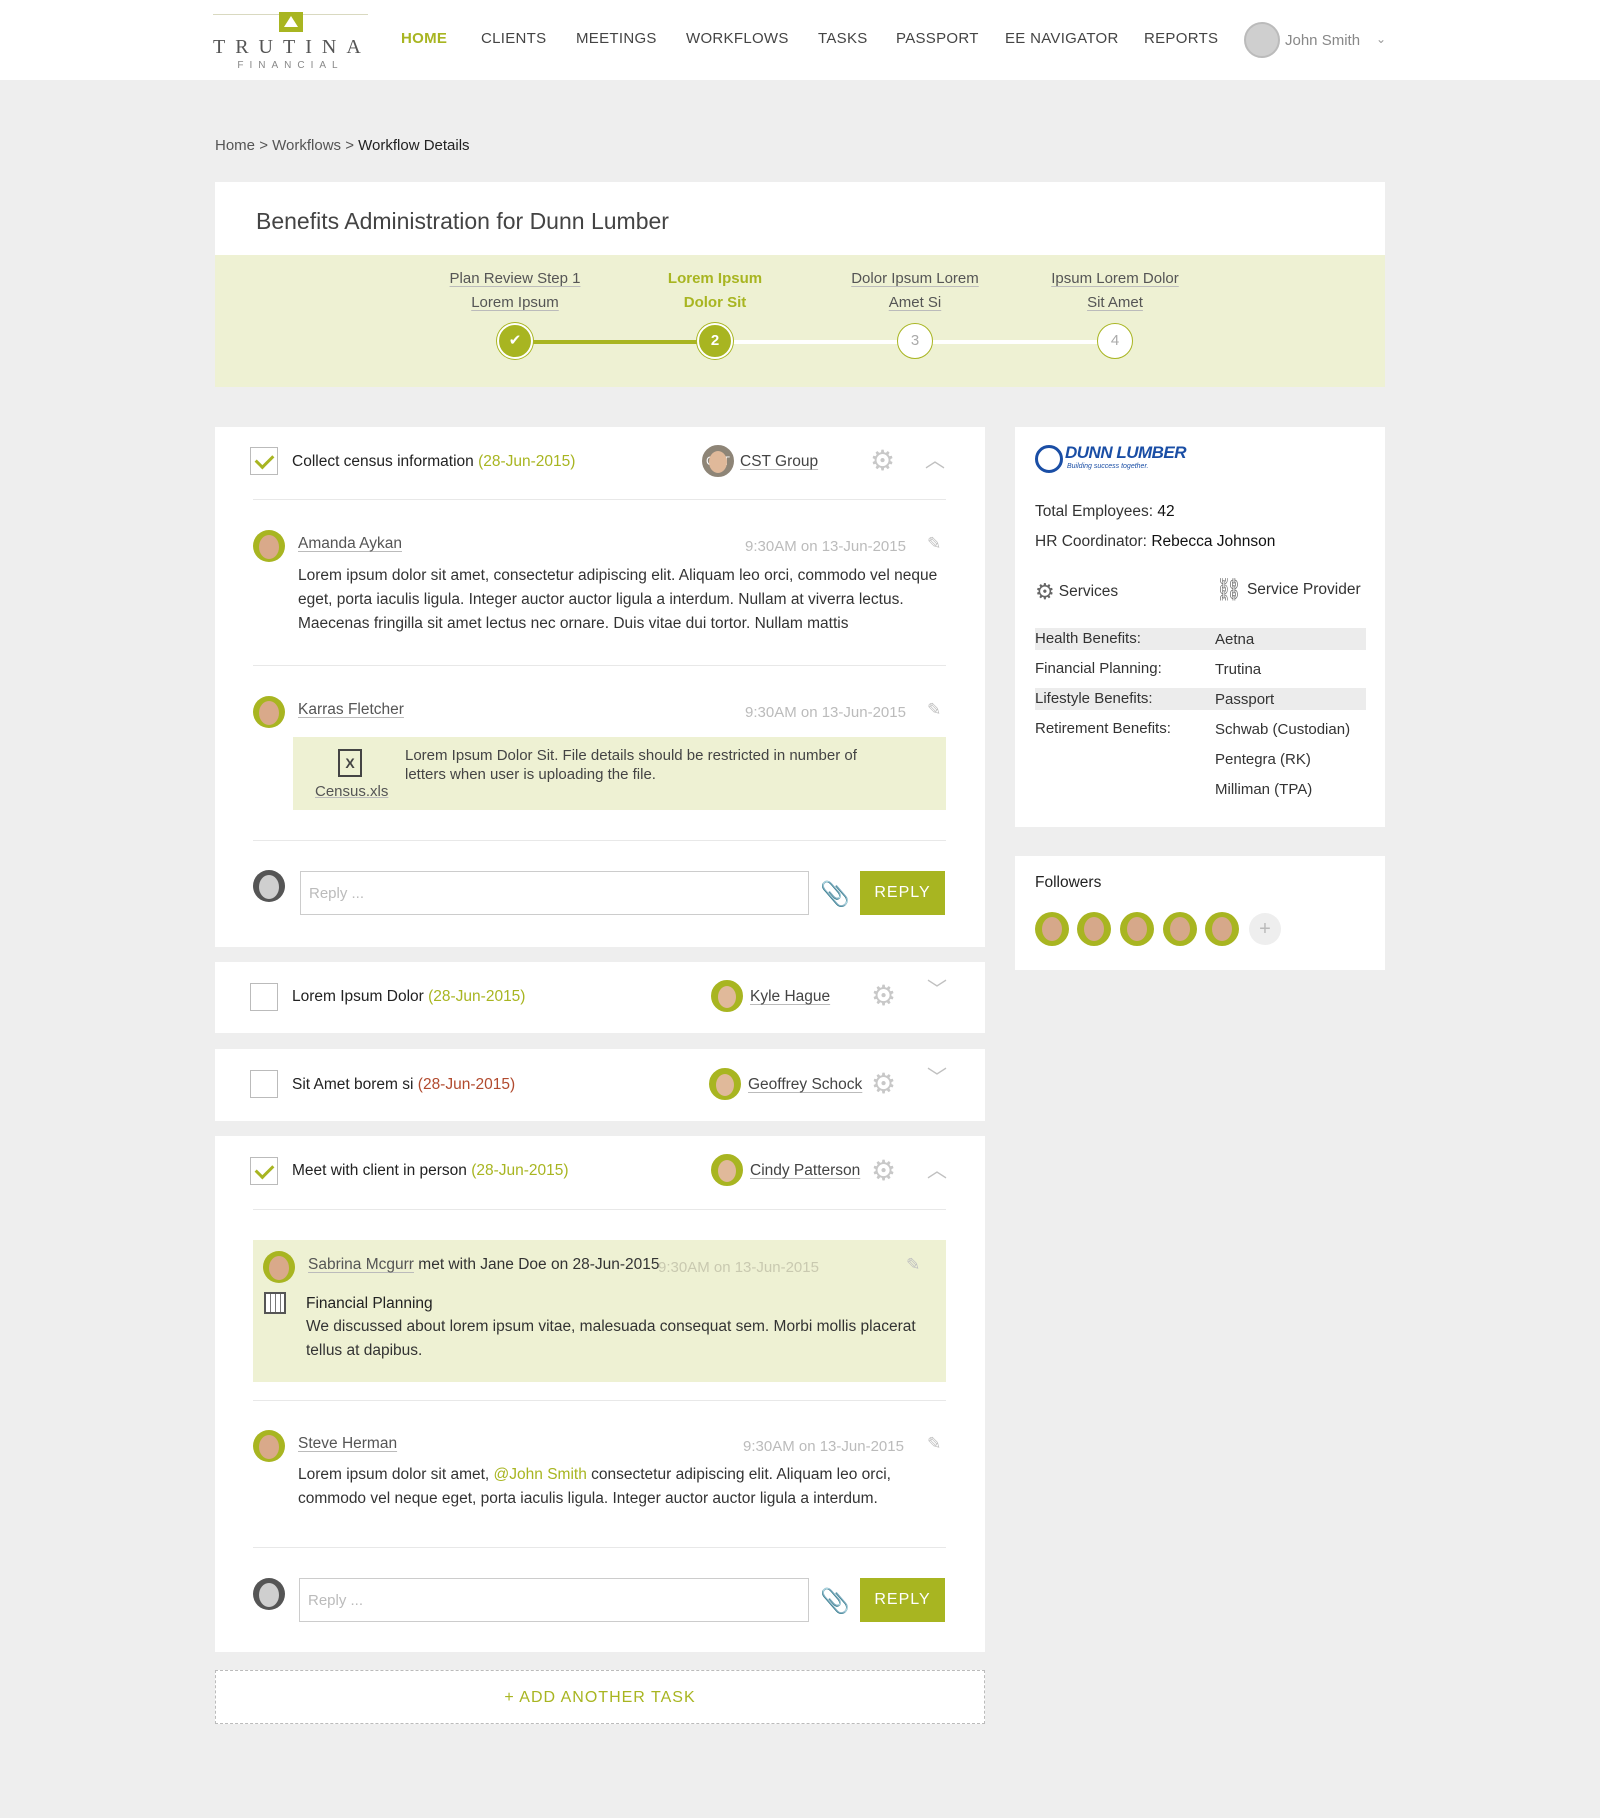 The height and width of the screenshot is (1818, 1600). I want to click on service-row: Milliman (TPA), so click(1264, 789).